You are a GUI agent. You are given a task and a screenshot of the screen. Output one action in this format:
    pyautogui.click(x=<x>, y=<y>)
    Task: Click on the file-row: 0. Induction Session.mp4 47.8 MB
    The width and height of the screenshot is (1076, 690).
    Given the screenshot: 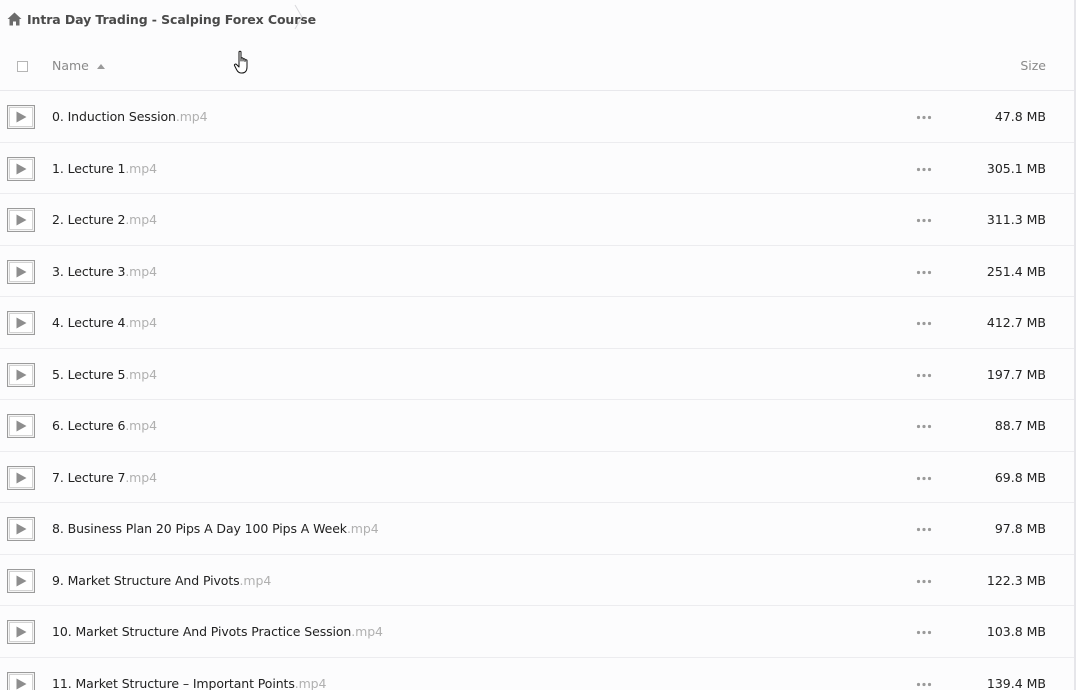 What is the action you would take?
    pyautogui.click(x=537, y=117)
    